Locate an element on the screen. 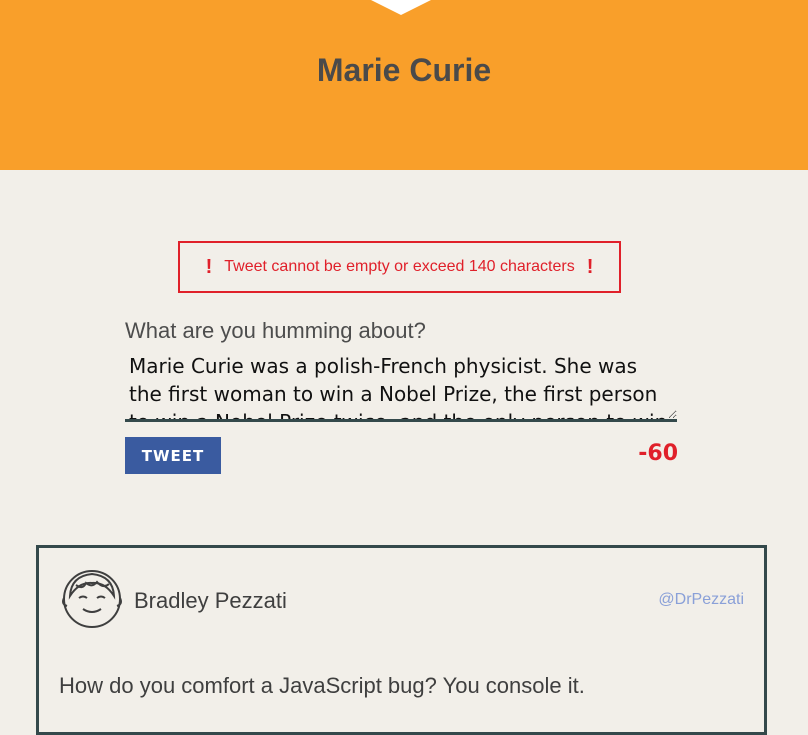 This screenshot has width=808, height=735. tweet-button: TWEET is located at coordinates (173, 455).